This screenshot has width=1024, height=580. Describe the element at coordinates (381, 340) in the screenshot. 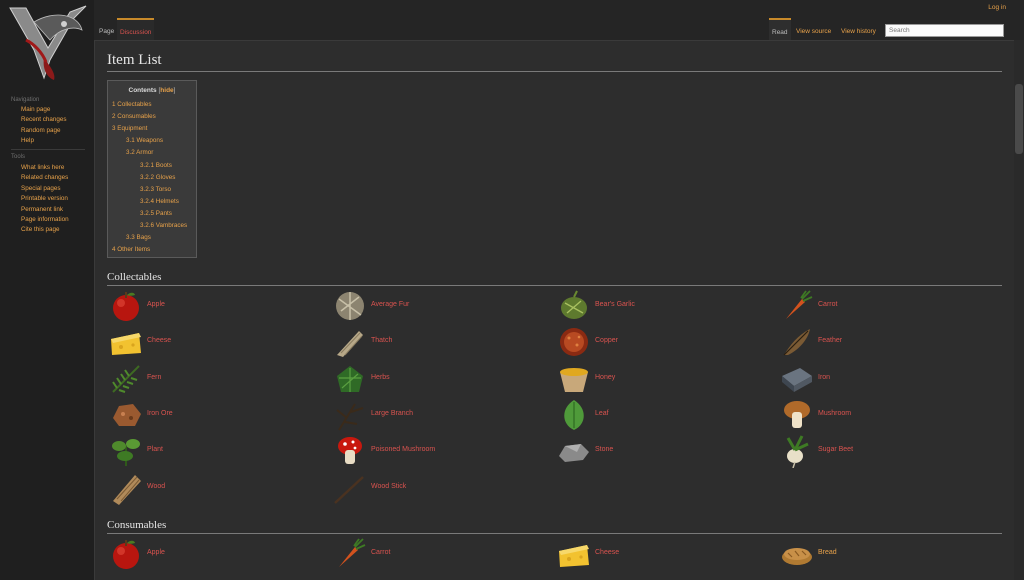

I see `item-link: Thatch` at that location.